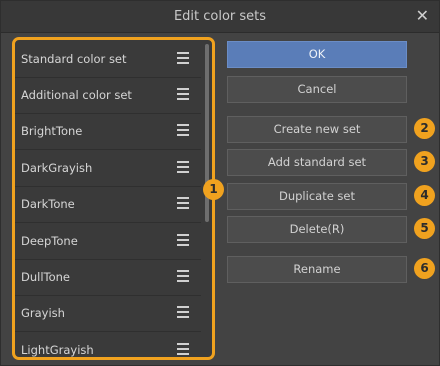 The height and width of the screenshot is (366, 440). Describe the element at coordinates (108, 314) in the screenshot. I see `list-item: Grayish` at that location.